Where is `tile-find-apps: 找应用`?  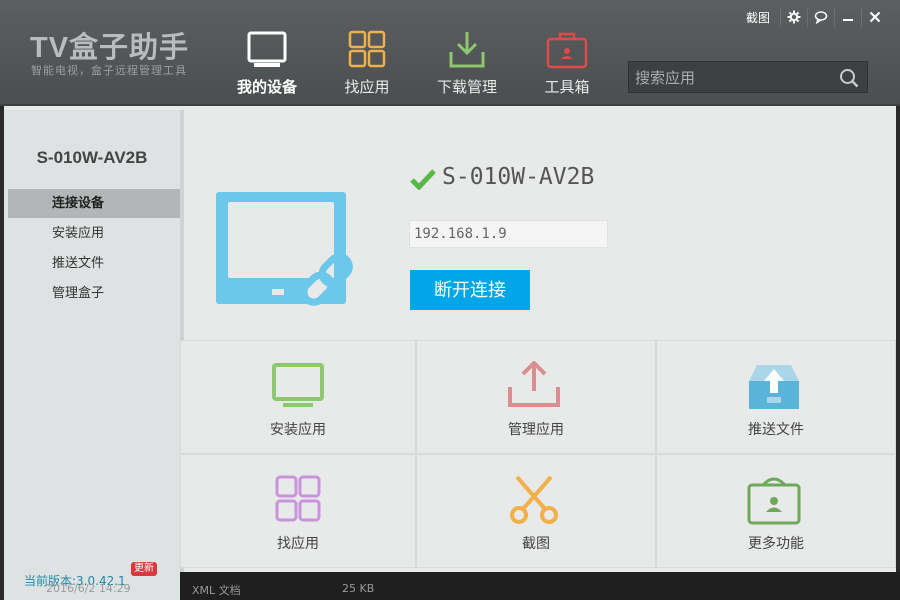
tile-find-apps: 找应用 is located at coordinates (298, 511).